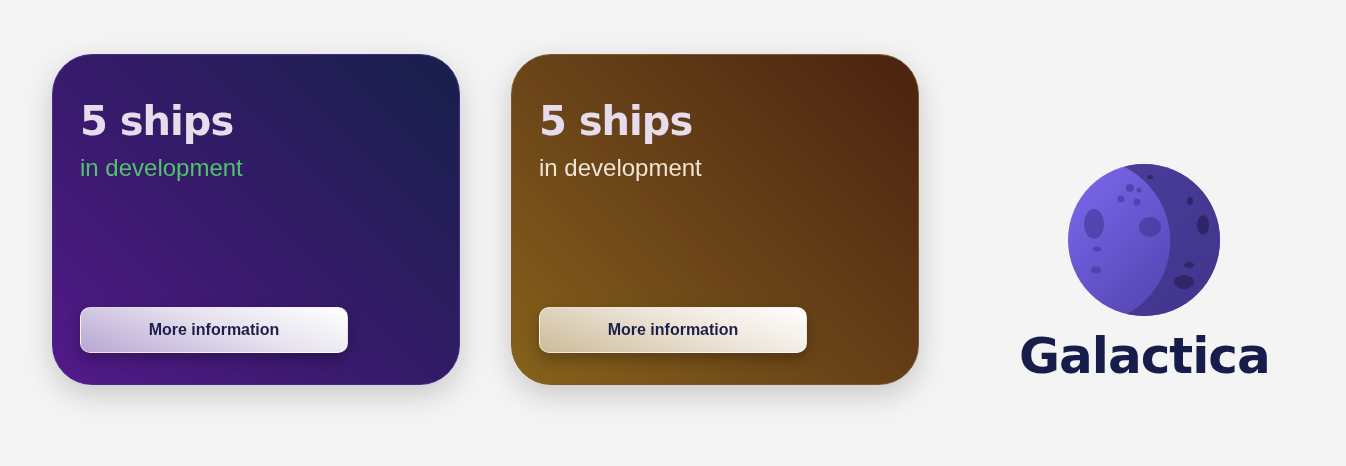  What do you see at coordinates (1144, 240) in the screenshot?
I see `planet-icon` at bounding box center [1144, 240].